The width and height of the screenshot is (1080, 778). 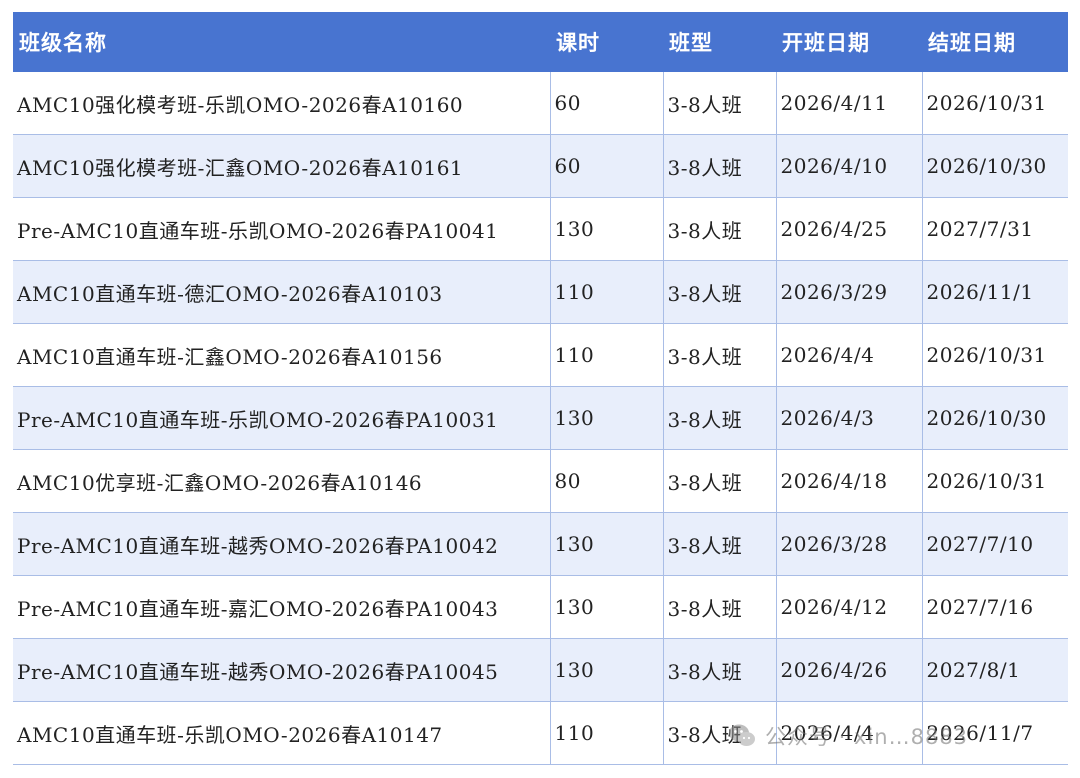 I want to click on cell-end-date: 2027/7/10, so click(x=995, y=544).